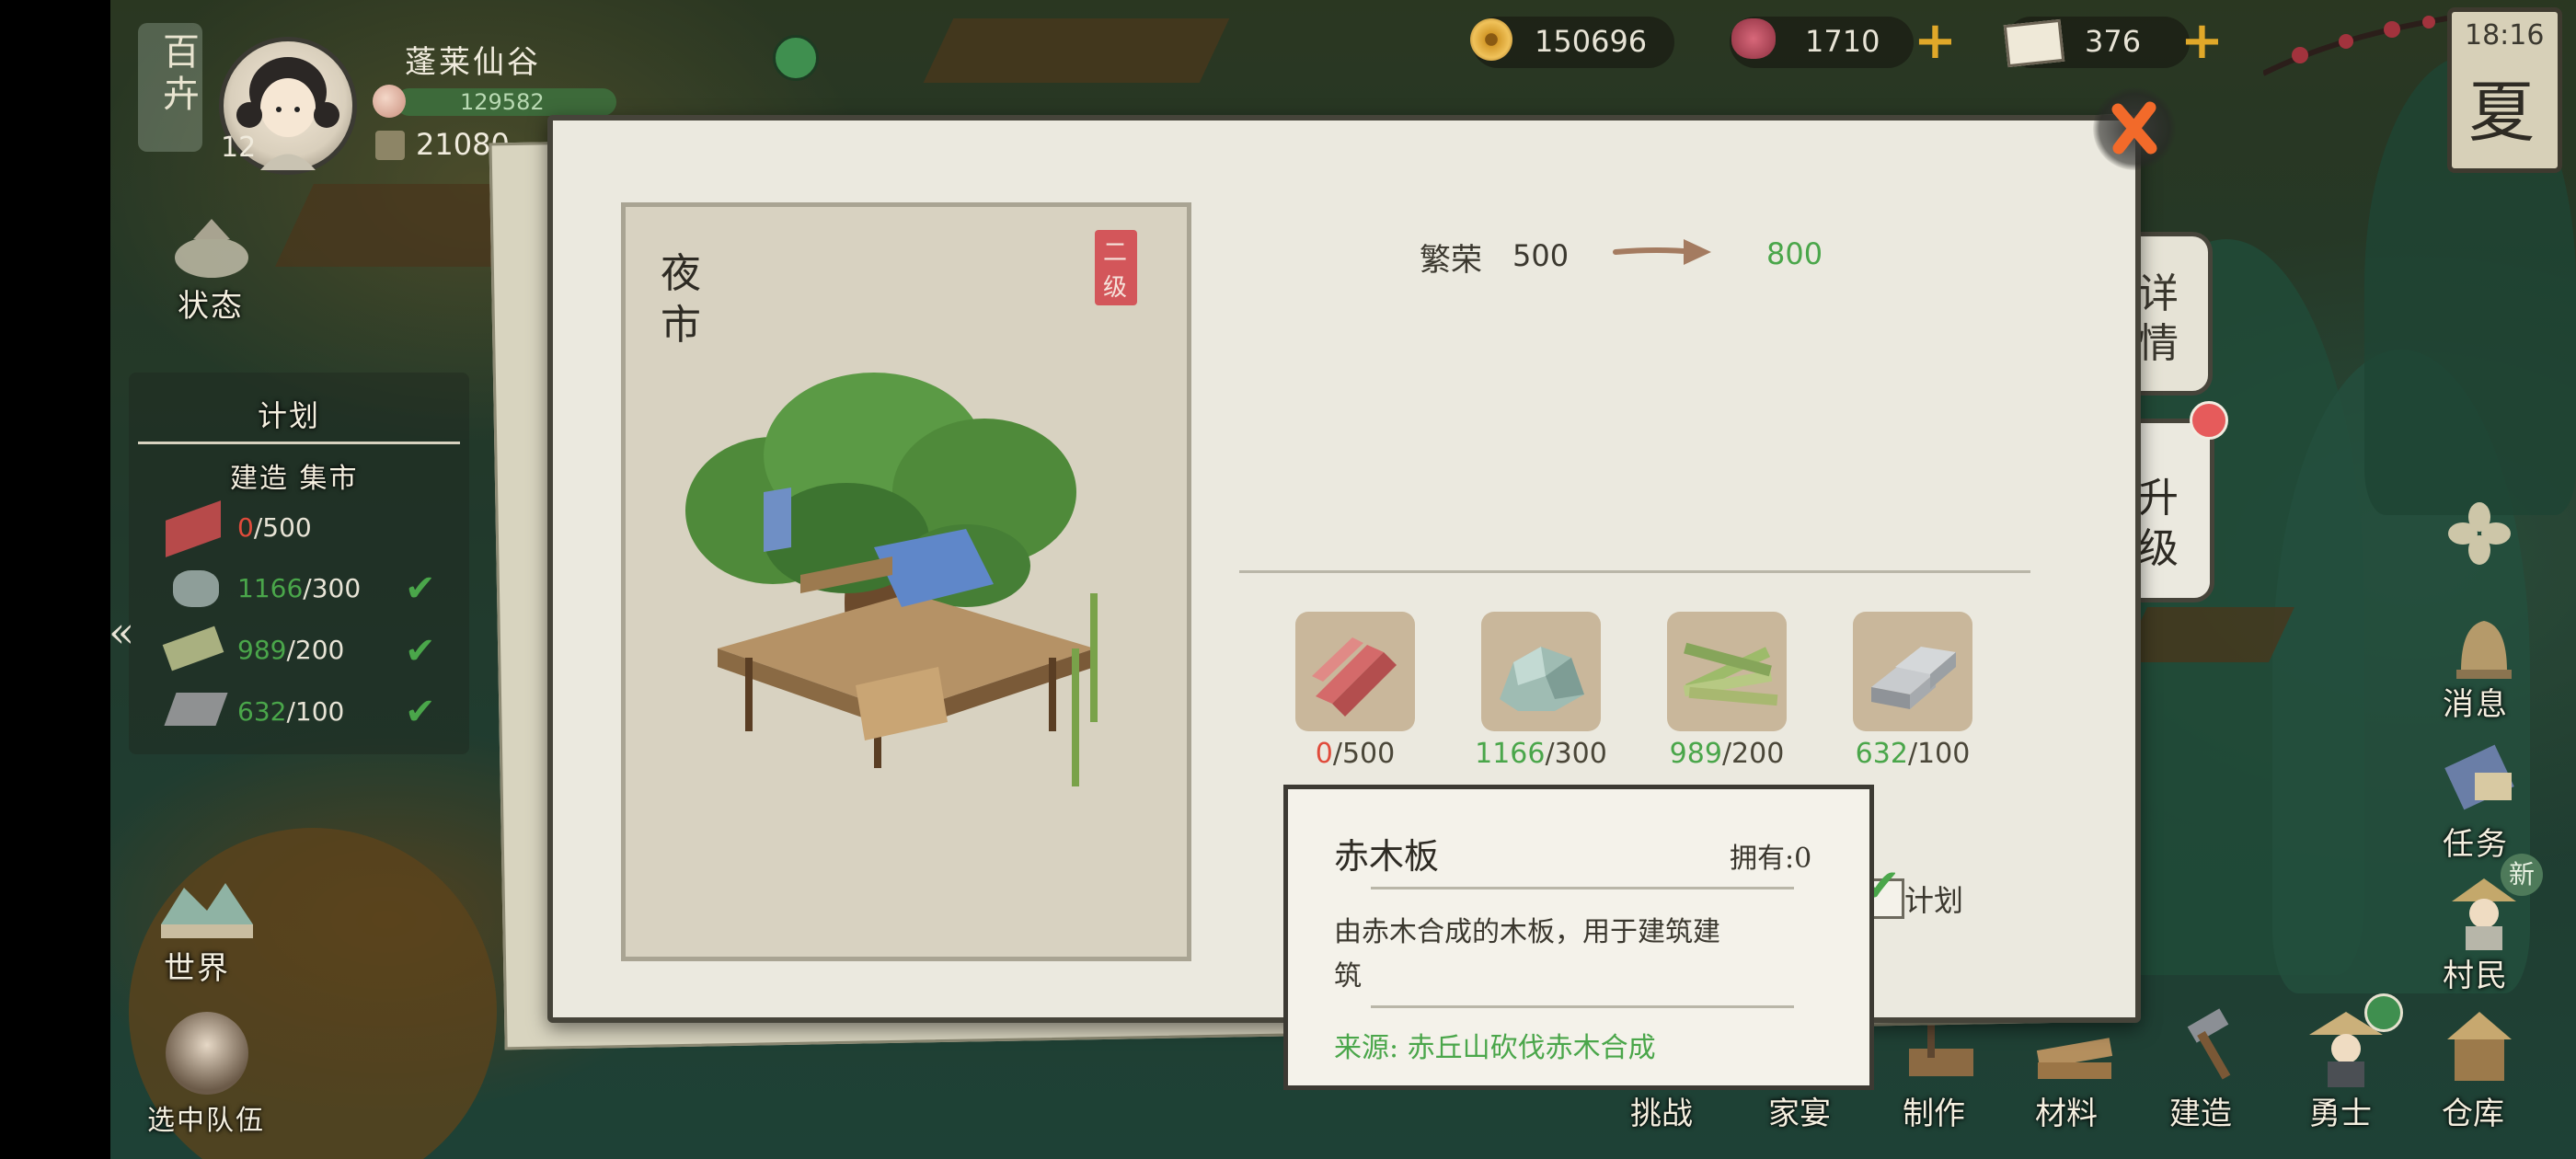  Describe the element at coordinates (1355, 754) in the screenshot. I see `material-count-red-plank: 0/500` at that location.